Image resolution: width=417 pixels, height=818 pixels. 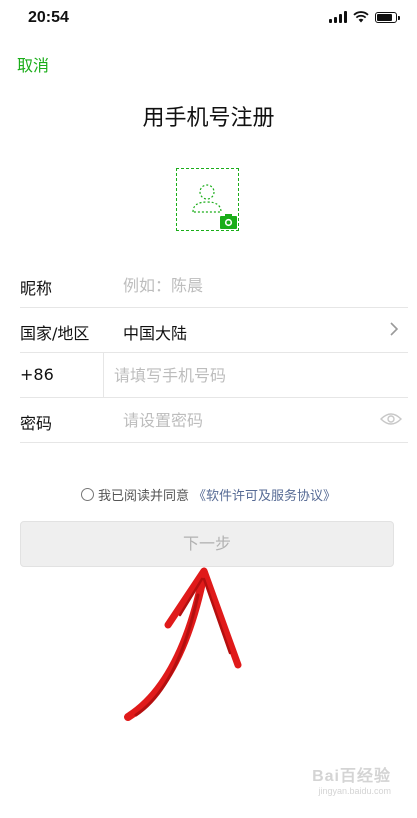 I want to click on phone-row: +86, so click(x=214, y=375).